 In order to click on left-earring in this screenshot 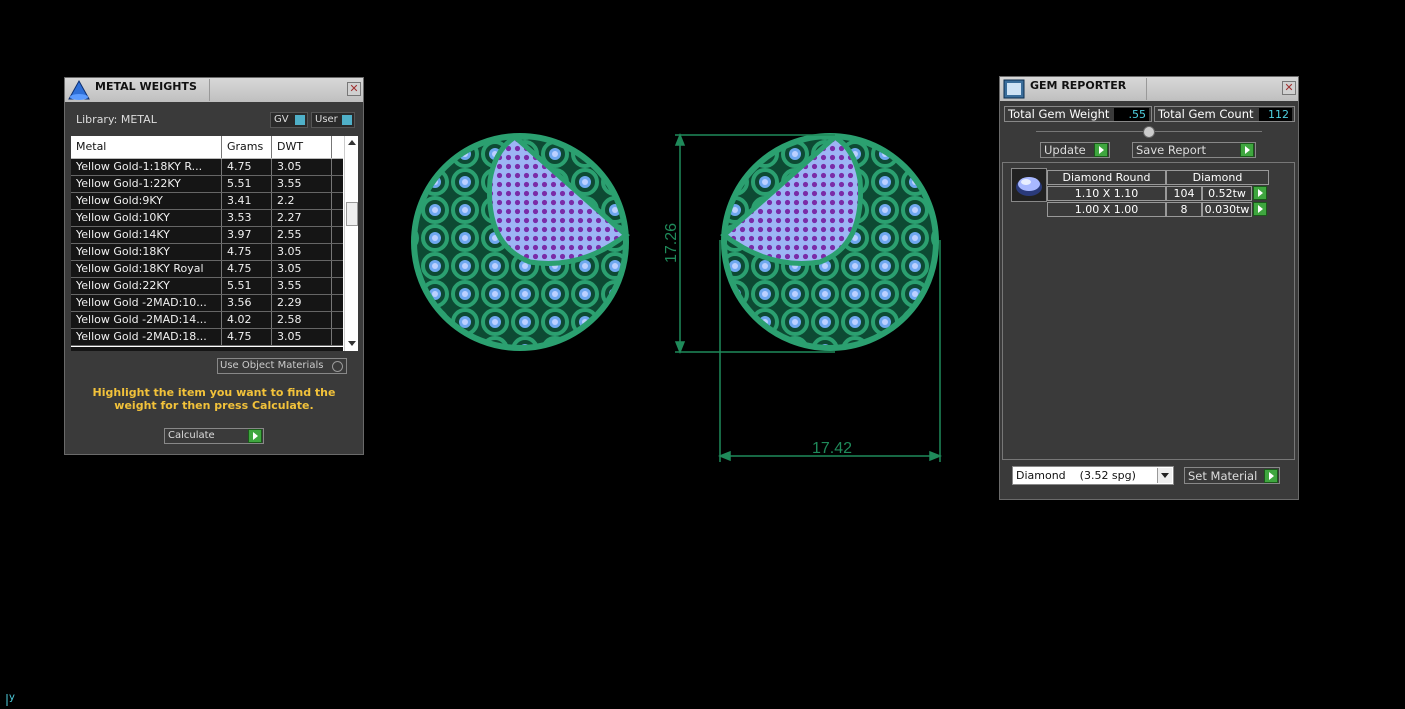, I will do `click(520, 242)`.